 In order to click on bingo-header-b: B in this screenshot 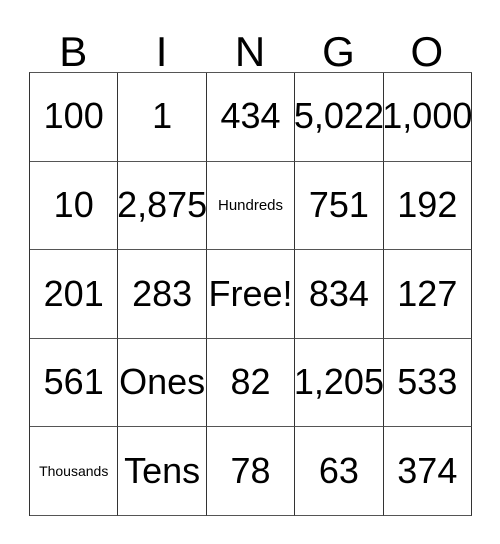, I will do `click(73, 46)`.